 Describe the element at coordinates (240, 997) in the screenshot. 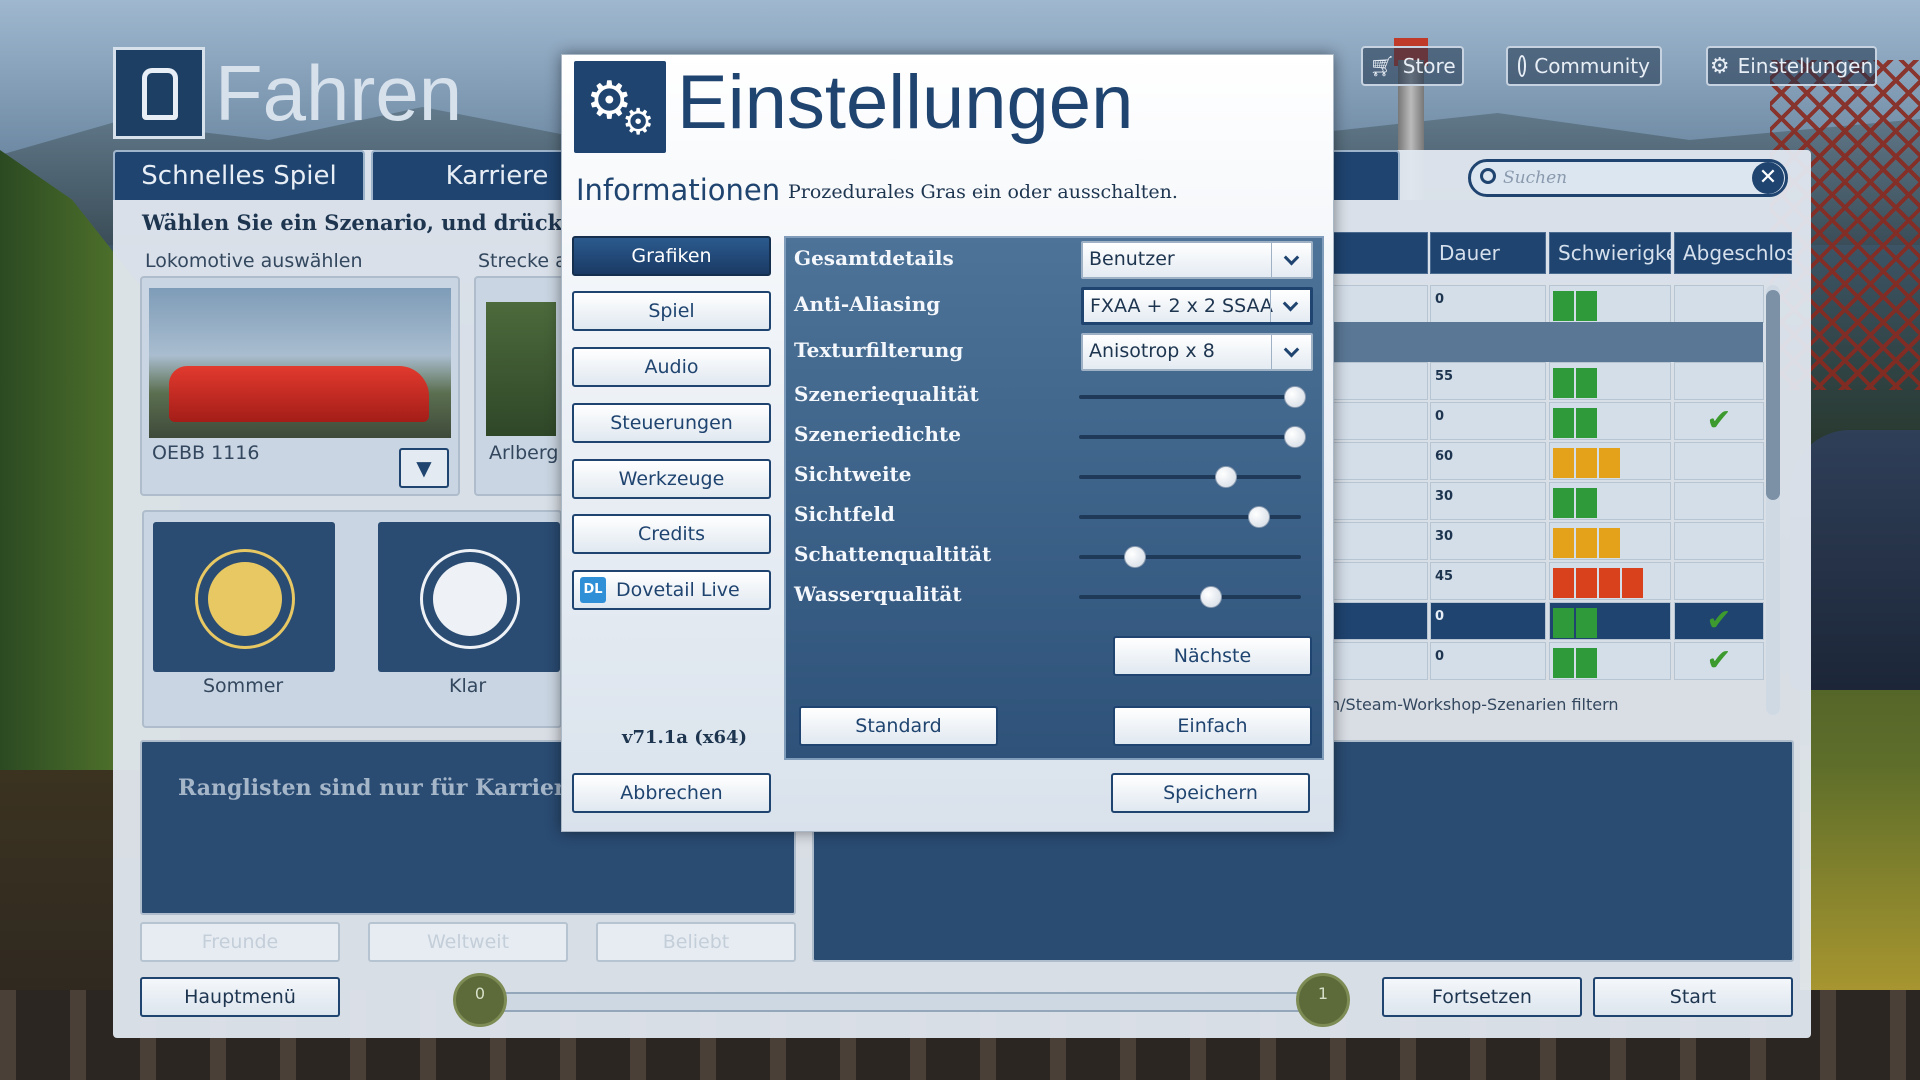

I see `main-menu-button: Hauptmenü` at that location.